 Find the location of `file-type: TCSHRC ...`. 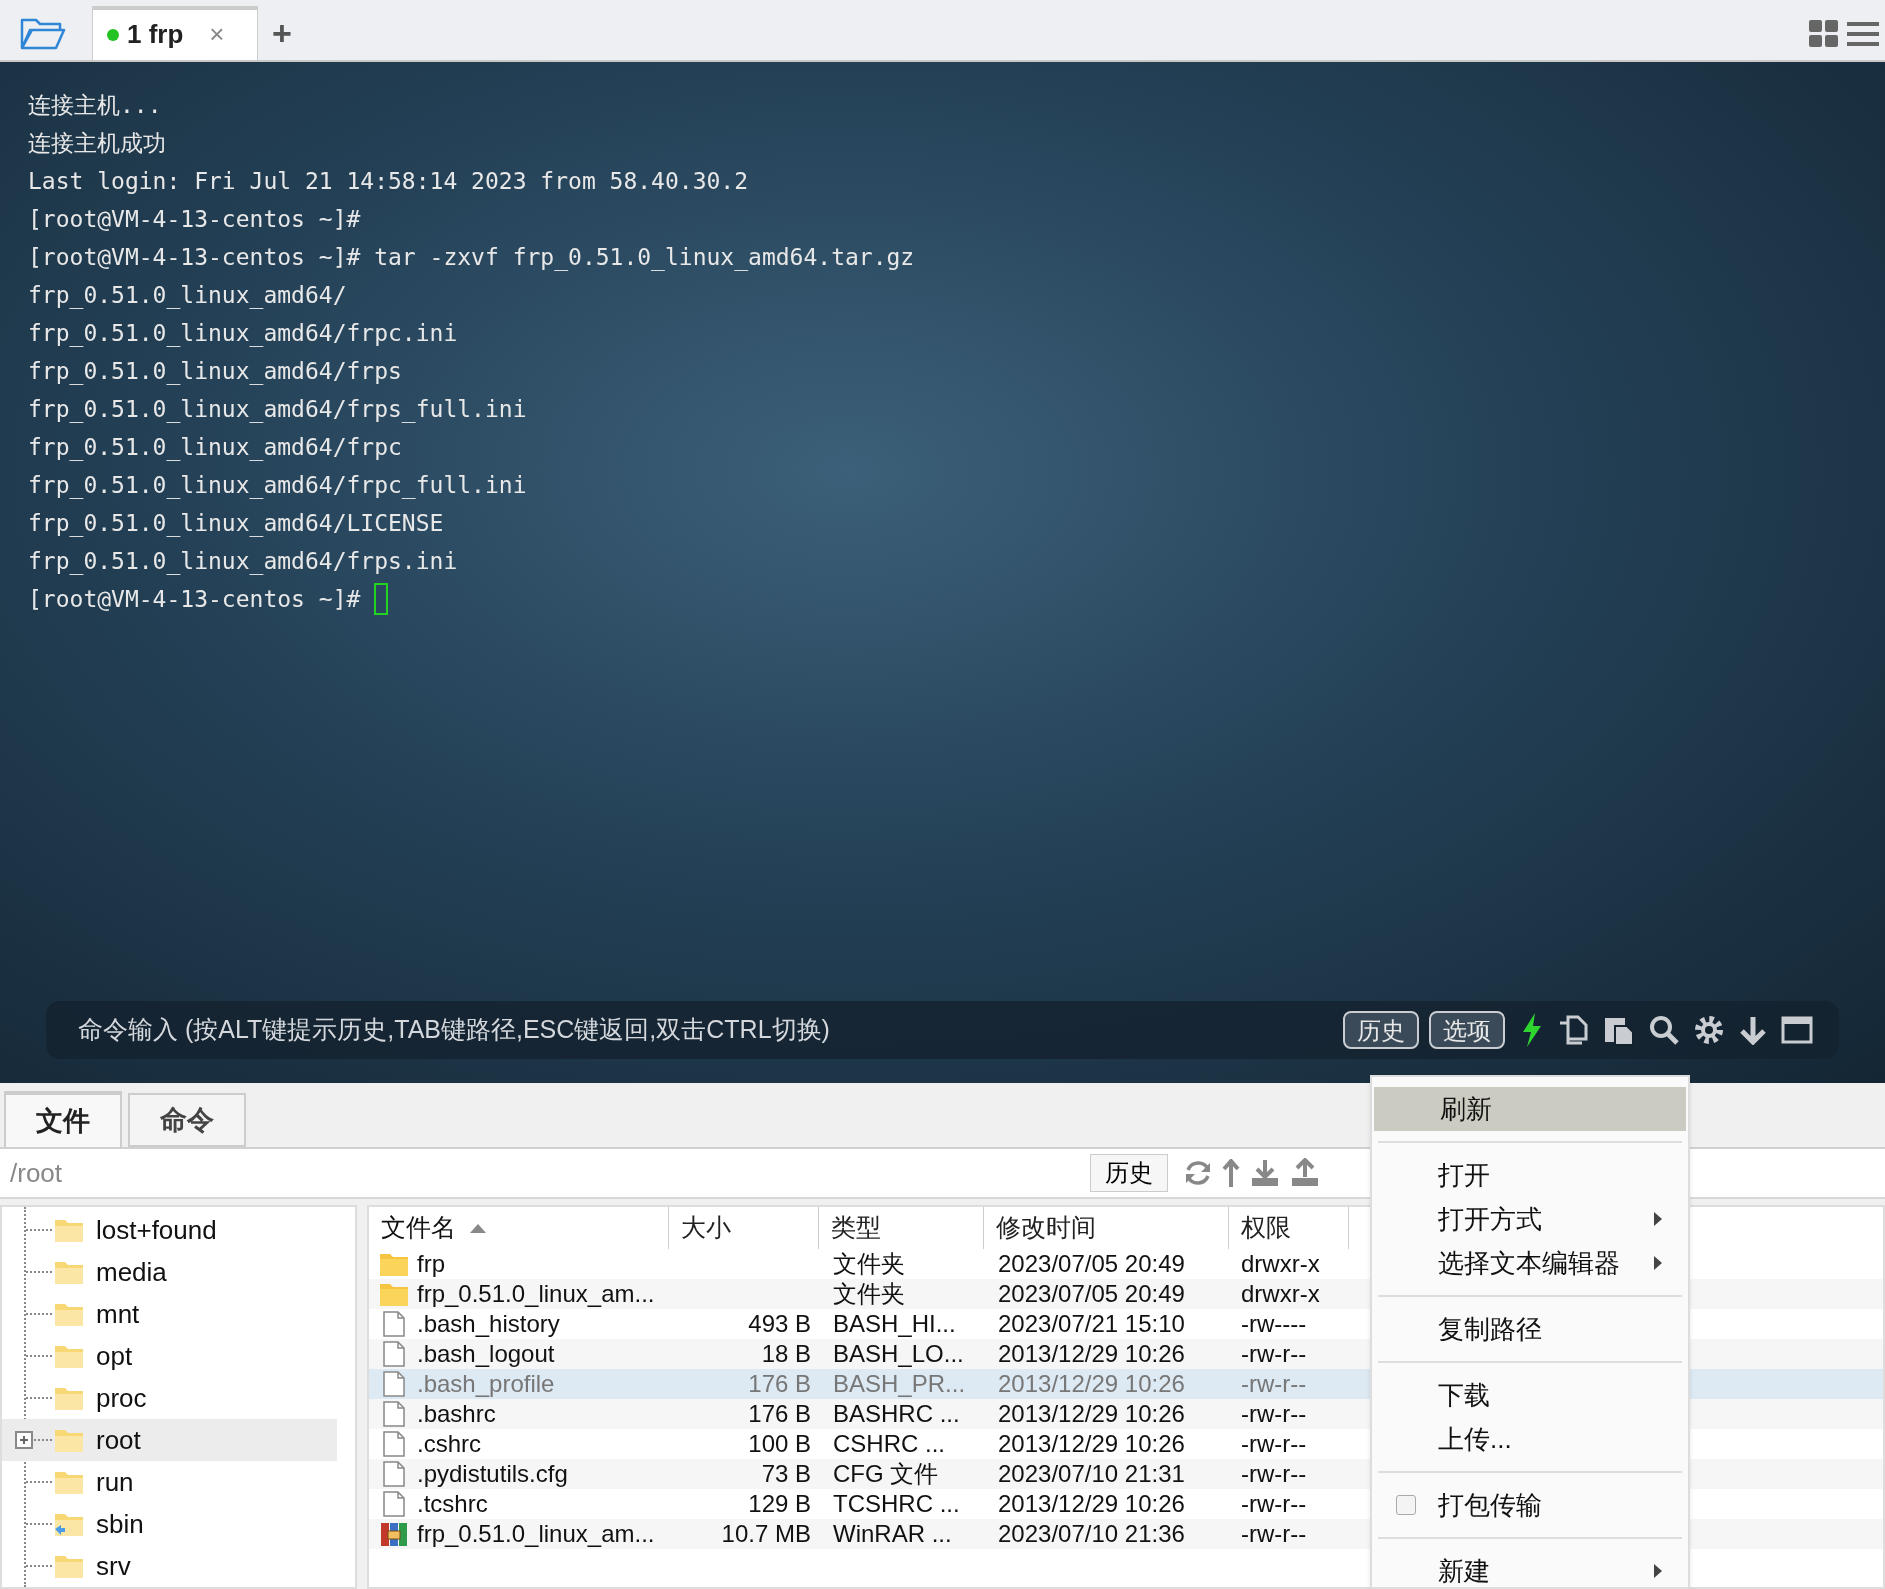

file-type: TCSHRC ... is located at coordinates (896, 1503).